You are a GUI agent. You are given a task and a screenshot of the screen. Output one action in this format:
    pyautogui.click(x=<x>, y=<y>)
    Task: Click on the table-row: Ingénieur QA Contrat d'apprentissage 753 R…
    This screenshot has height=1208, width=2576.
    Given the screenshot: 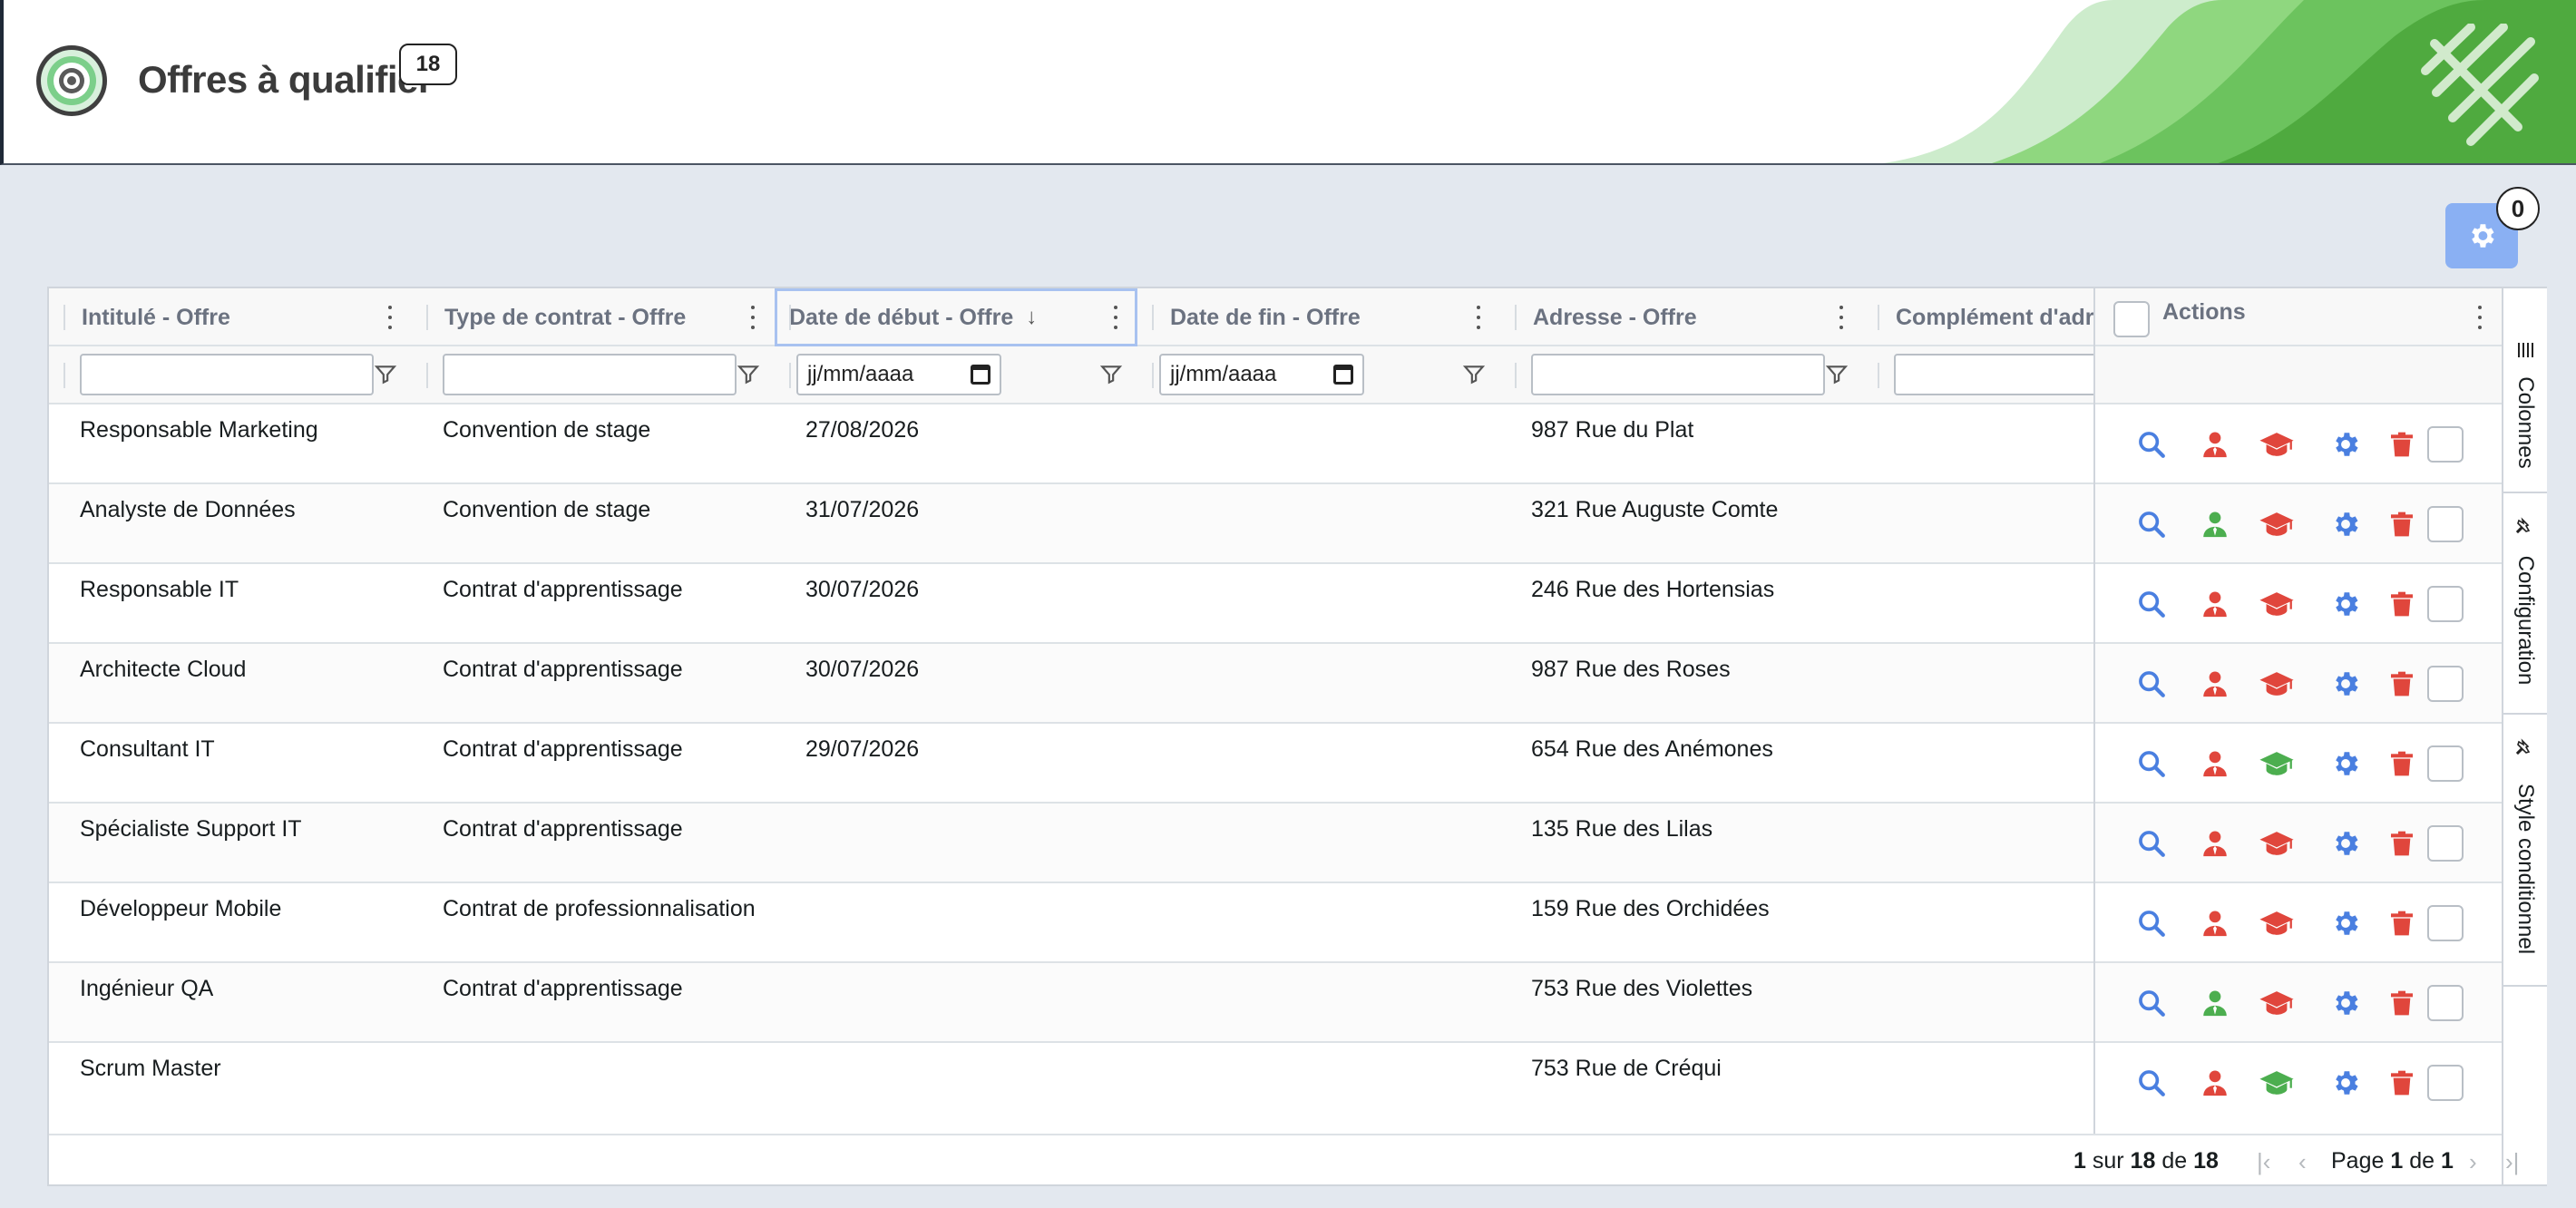 What is the action you would take?
    pyautogui.click(x=1071, y=1003)
    